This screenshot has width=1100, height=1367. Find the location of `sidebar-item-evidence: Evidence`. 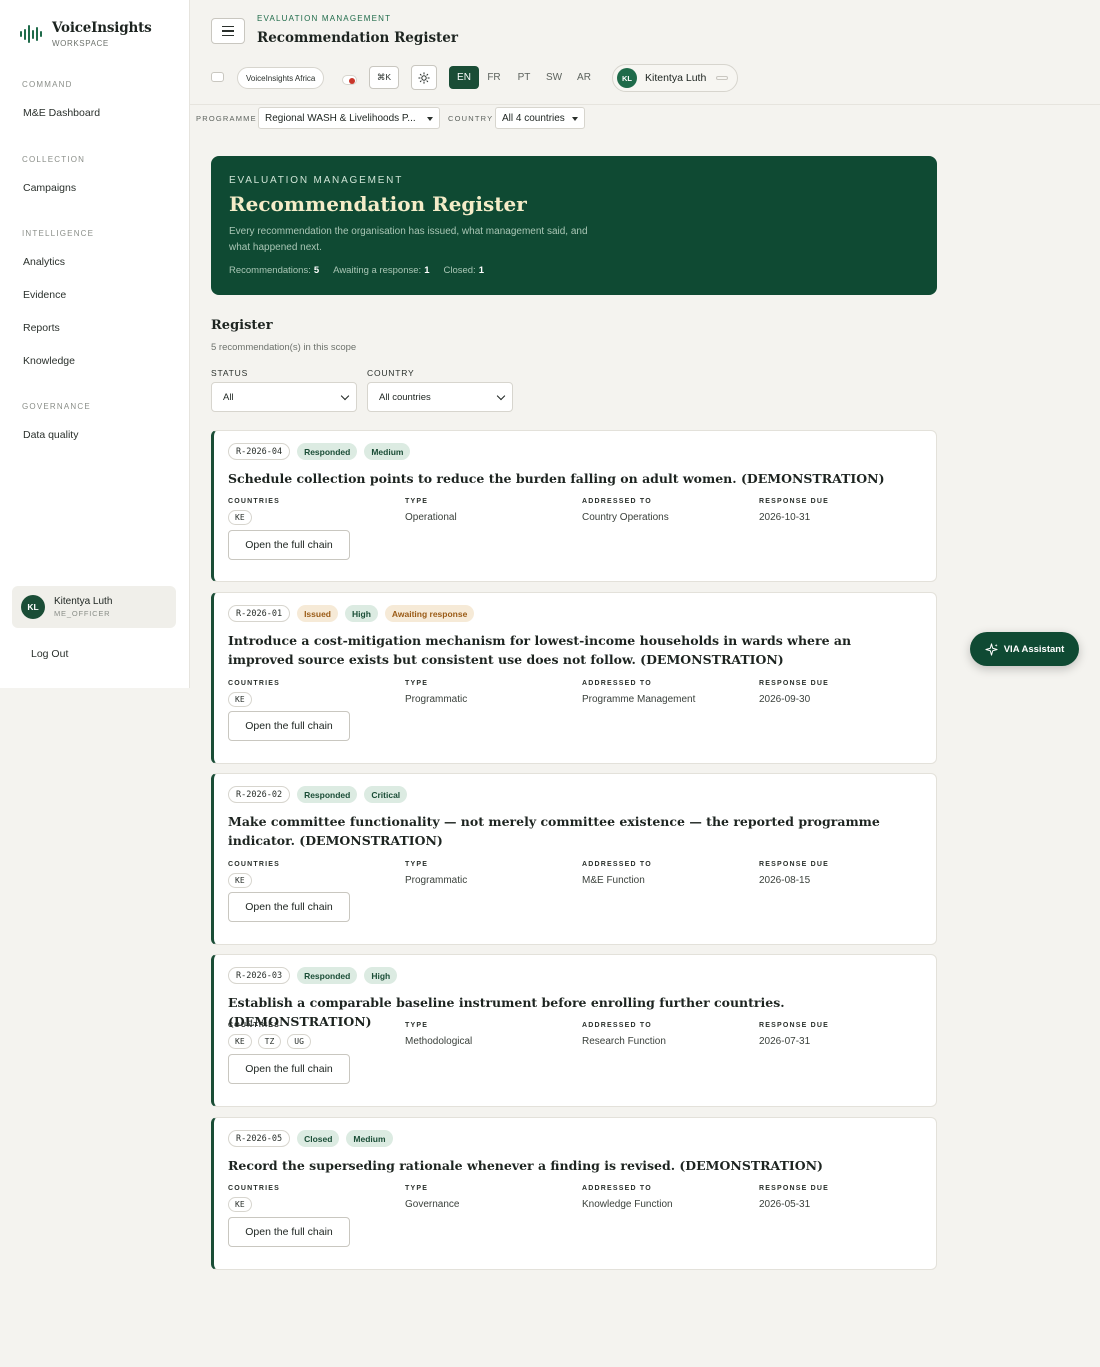

sidebar-item-evidence: Evidence is located at coordinates (44, 295).